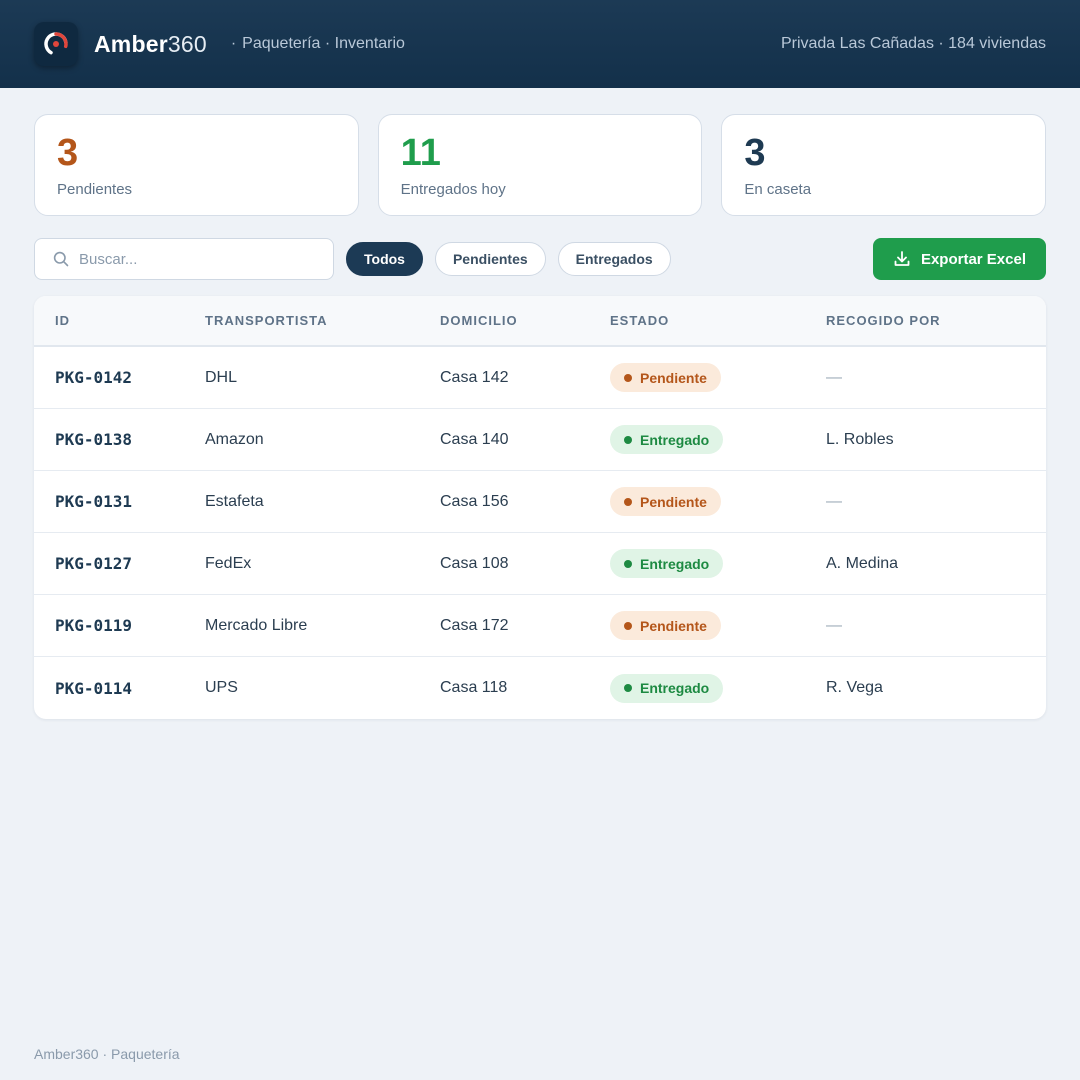  What do you see at coordinates (187, 43) in the screenshot?
I see `brand-name-light: 360` at bounding box center [187, 43].